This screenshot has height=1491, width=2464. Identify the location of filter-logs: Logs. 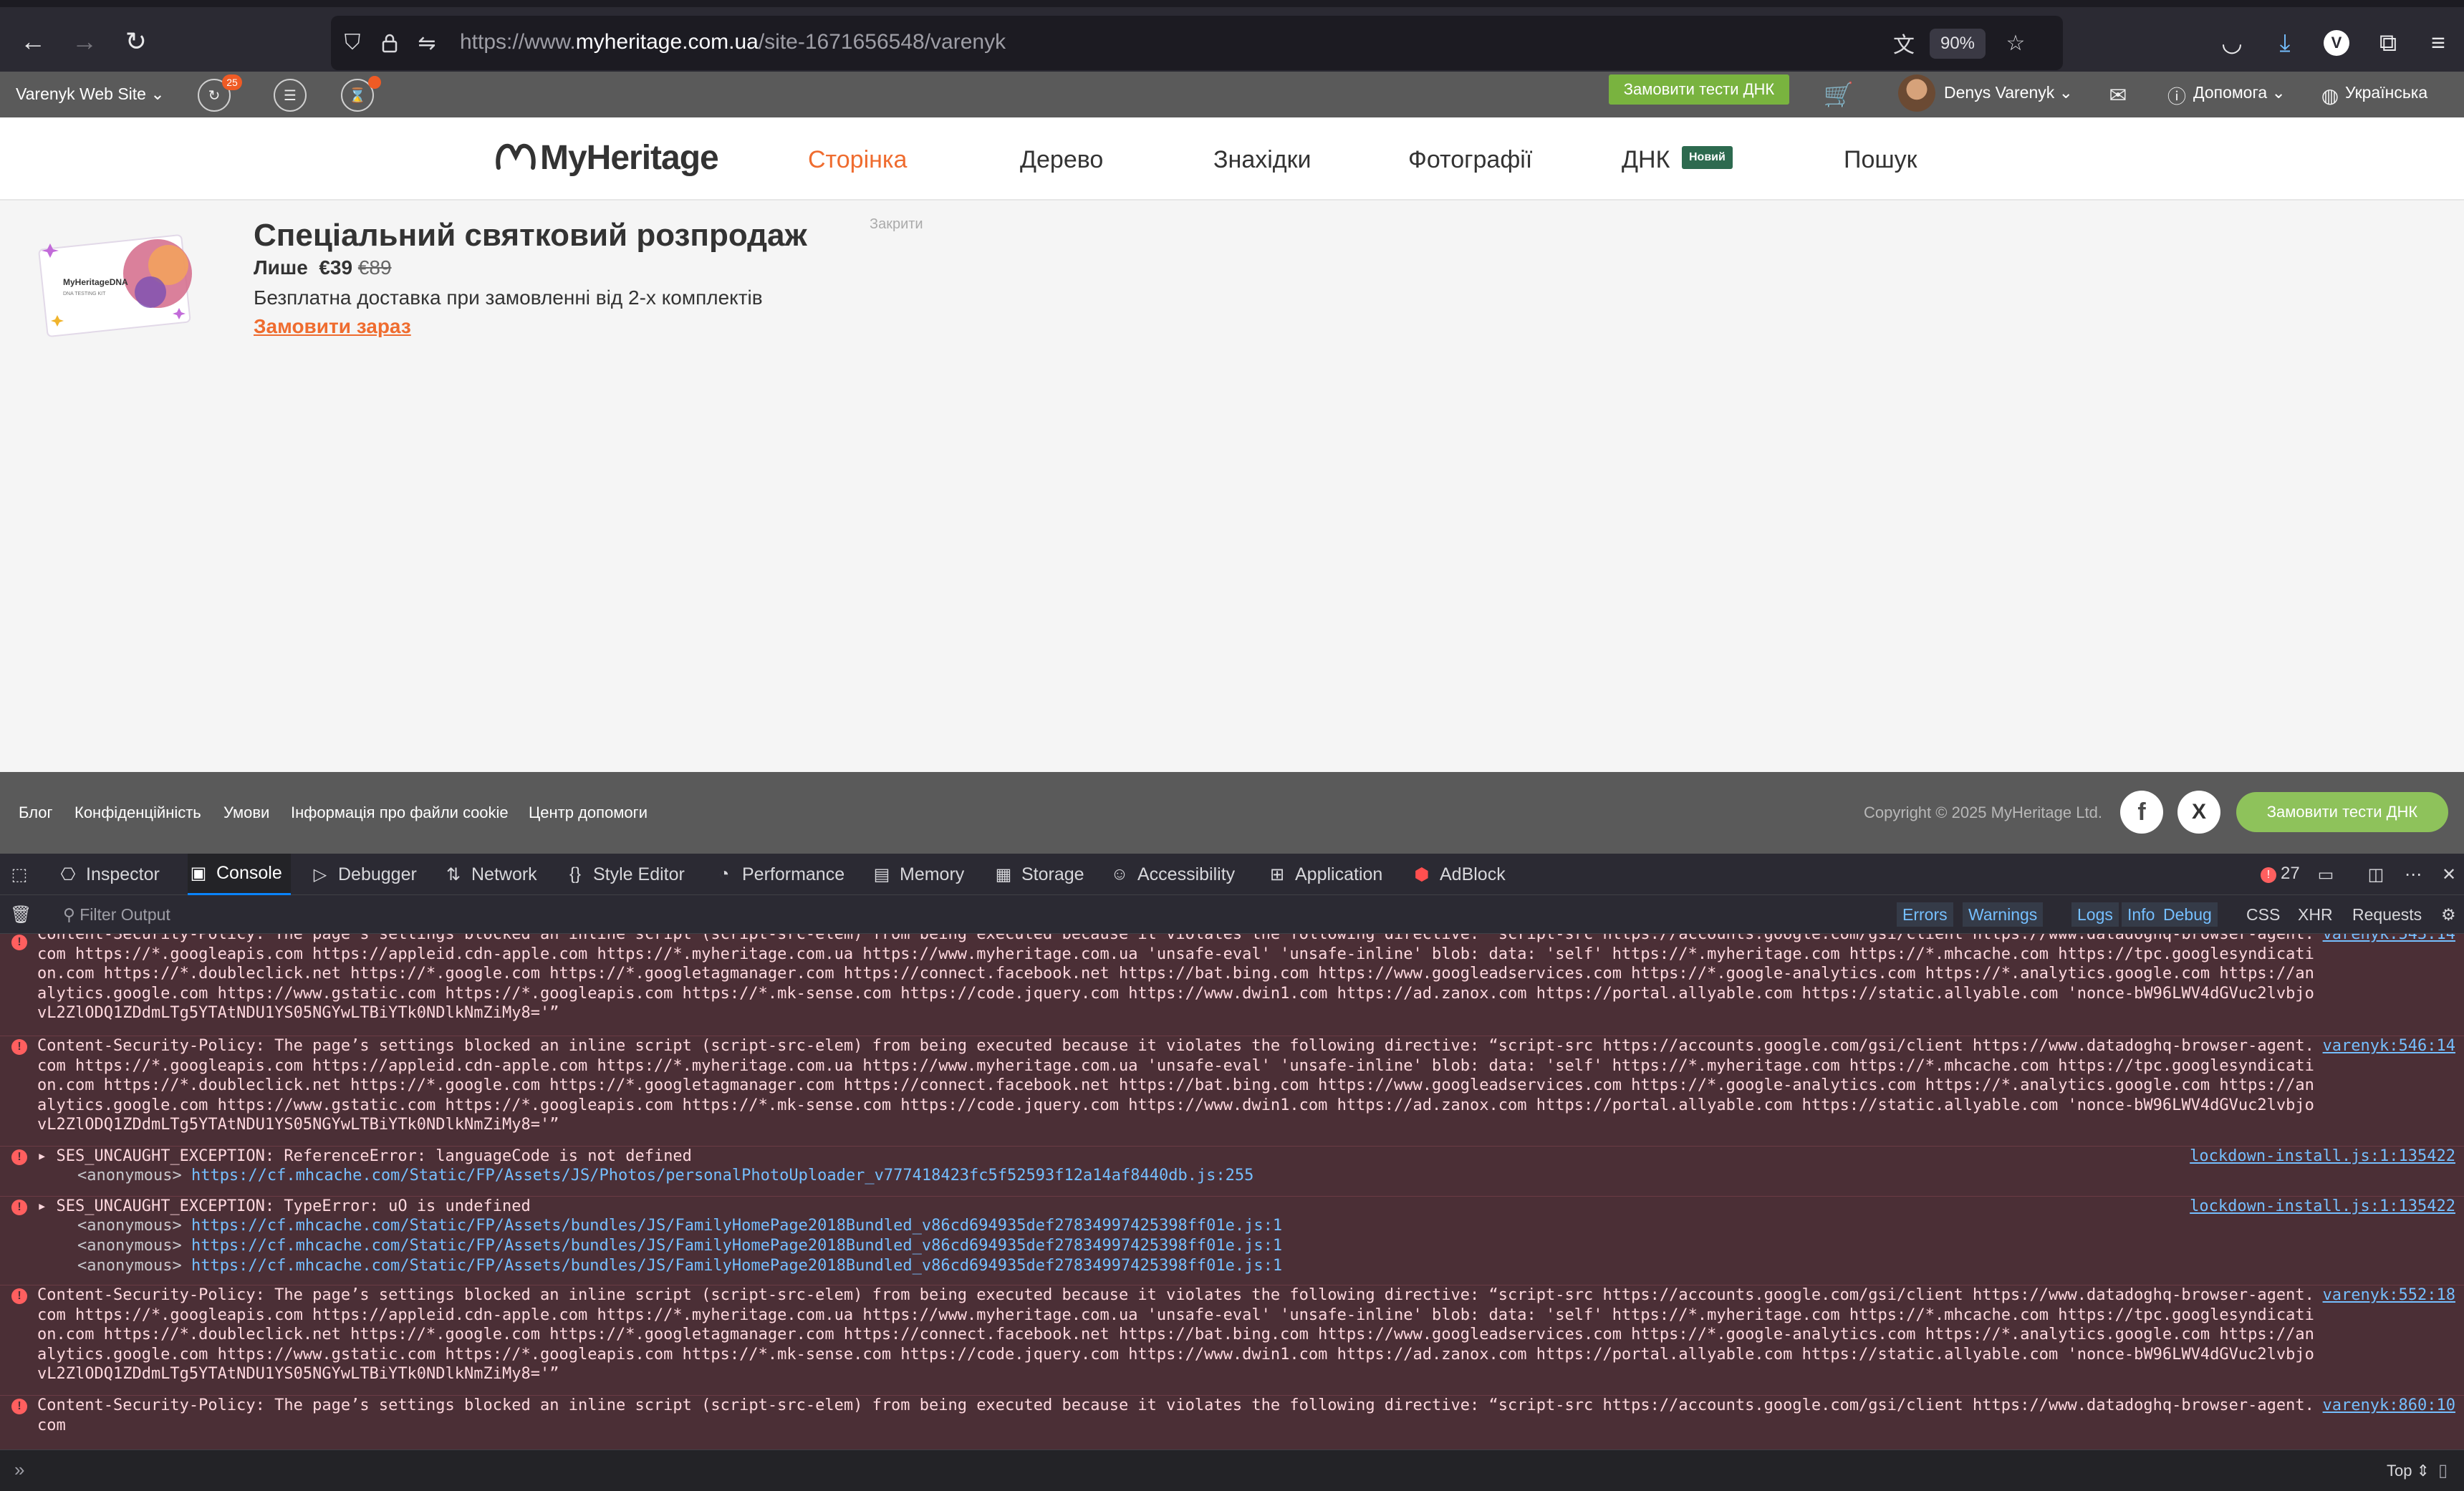
(2095, 914).